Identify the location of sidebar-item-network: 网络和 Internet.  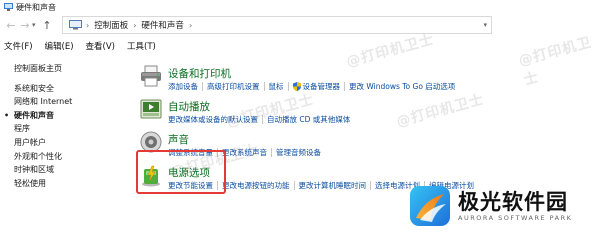
(69, 102).